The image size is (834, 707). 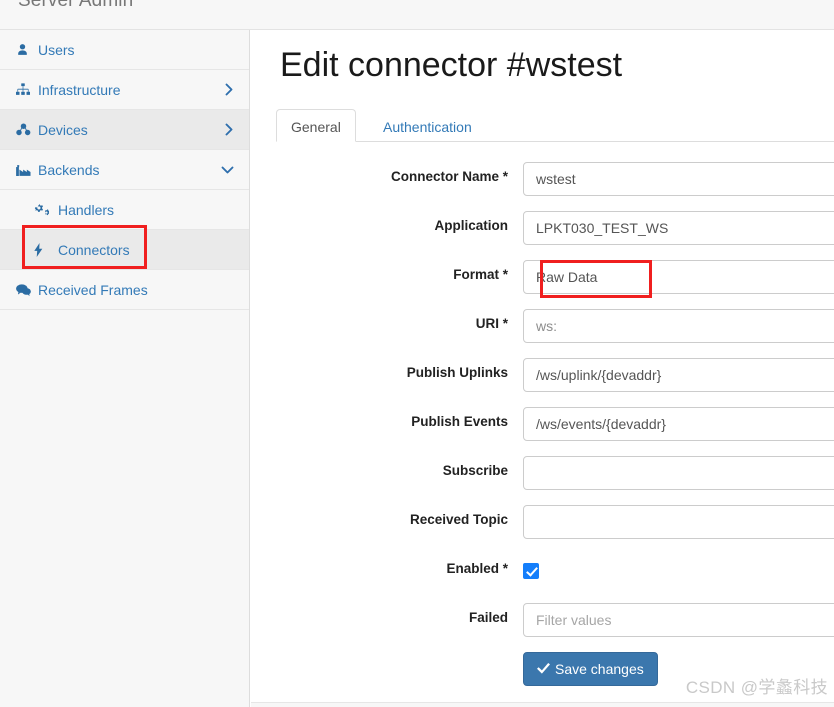 I want to click on sidebar-item-backends: Backends, so click(x=124, y=170).